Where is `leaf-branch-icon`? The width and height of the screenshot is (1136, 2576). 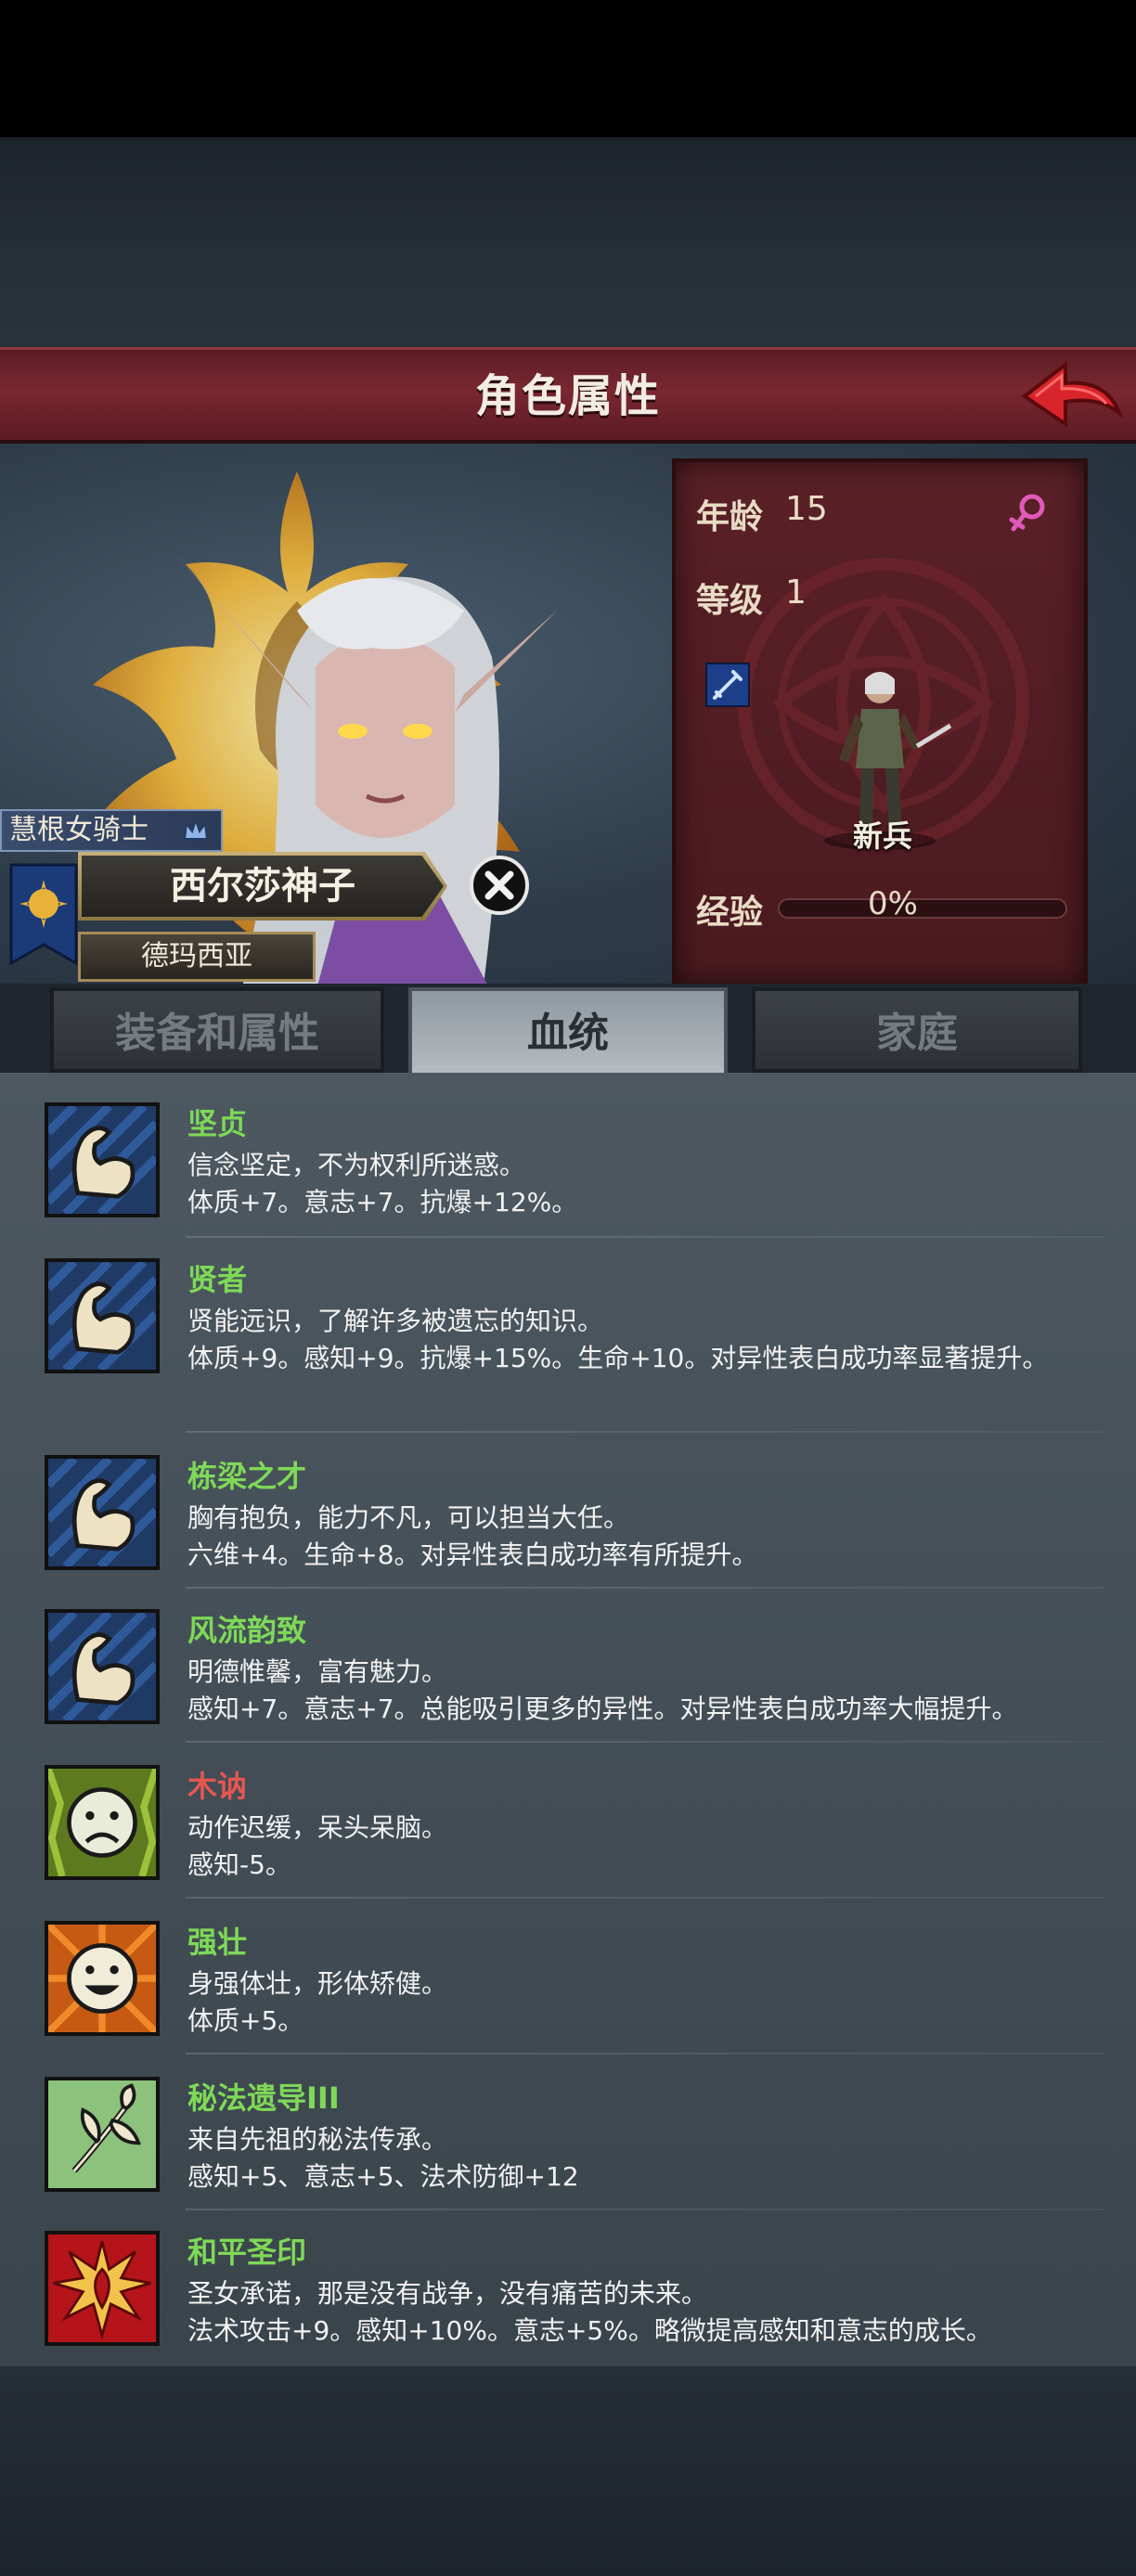 leaf-branch-icon is located at coordinates (102, 2134).